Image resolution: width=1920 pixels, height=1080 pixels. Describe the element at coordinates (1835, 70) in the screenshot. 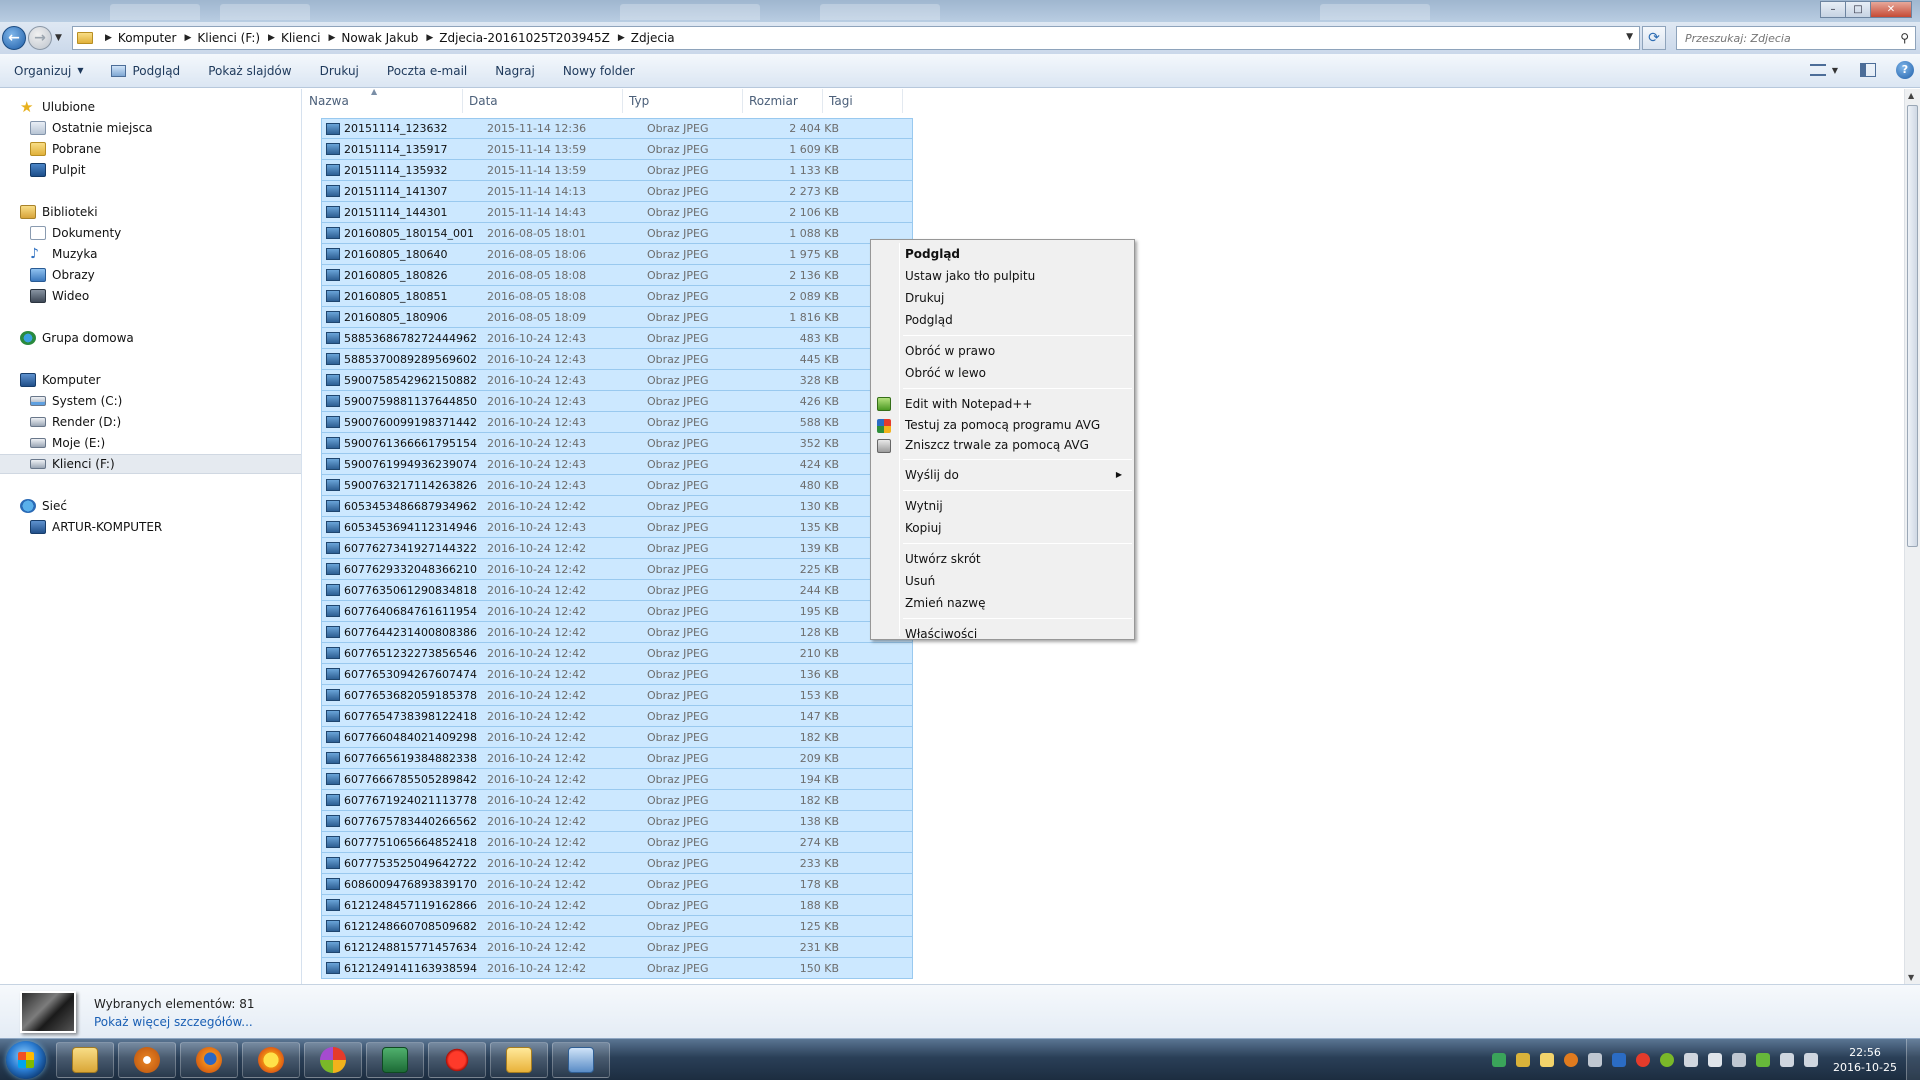

I see `chevron-down-icon: ▼` at that location.